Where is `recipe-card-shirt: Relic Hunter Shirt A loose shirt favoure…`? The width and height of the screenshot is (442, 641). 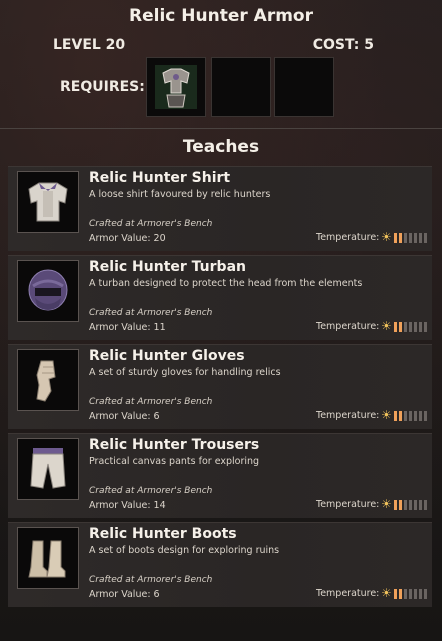
recipe-card-shirt: Relic Hunter Shirt A loose shirt favoure… is located at coordinates (220, 208).